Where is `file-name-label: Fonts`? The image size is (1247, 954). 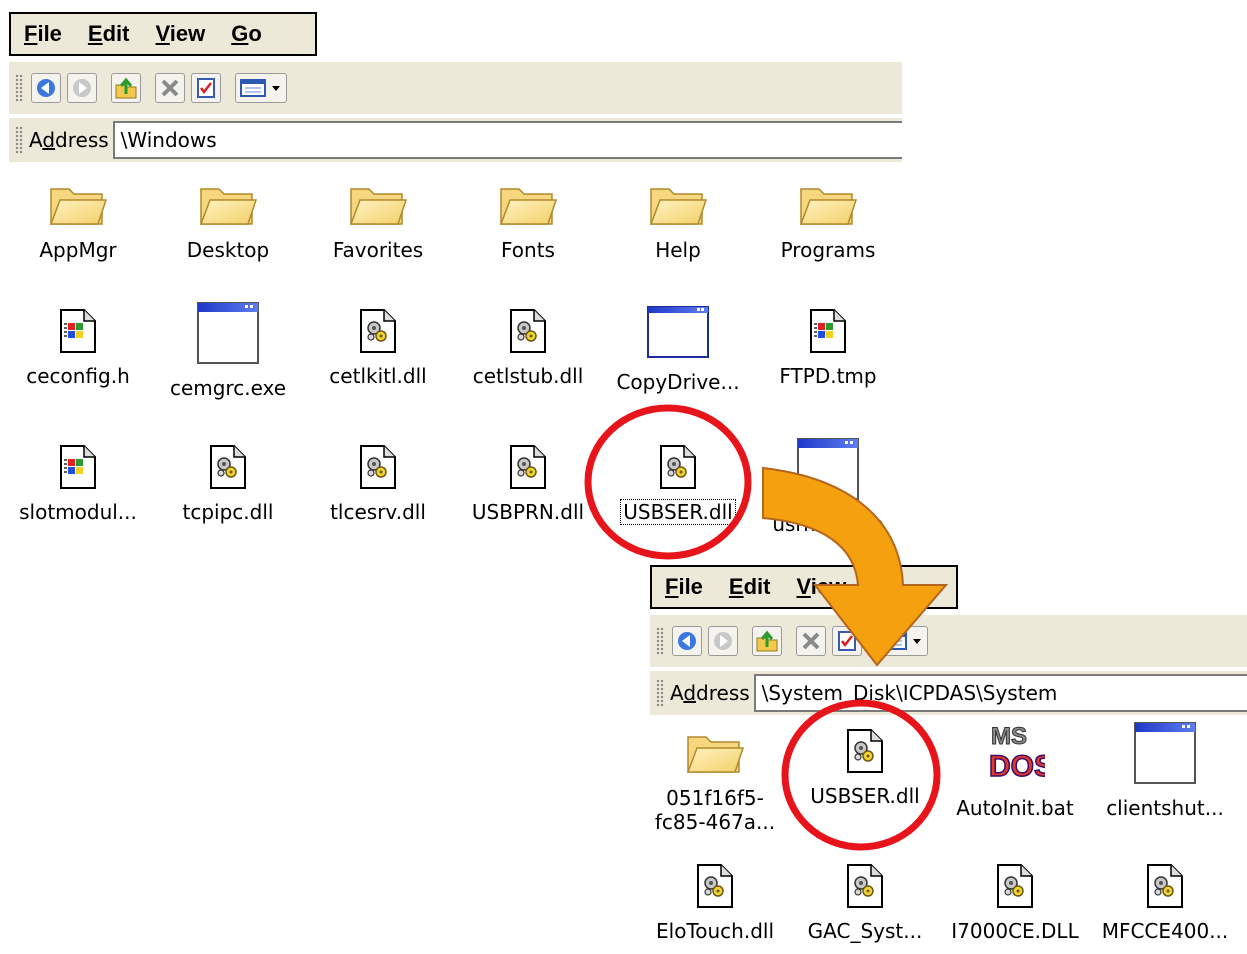
file-name-label: Fonts is located at coordinates (528, 250).